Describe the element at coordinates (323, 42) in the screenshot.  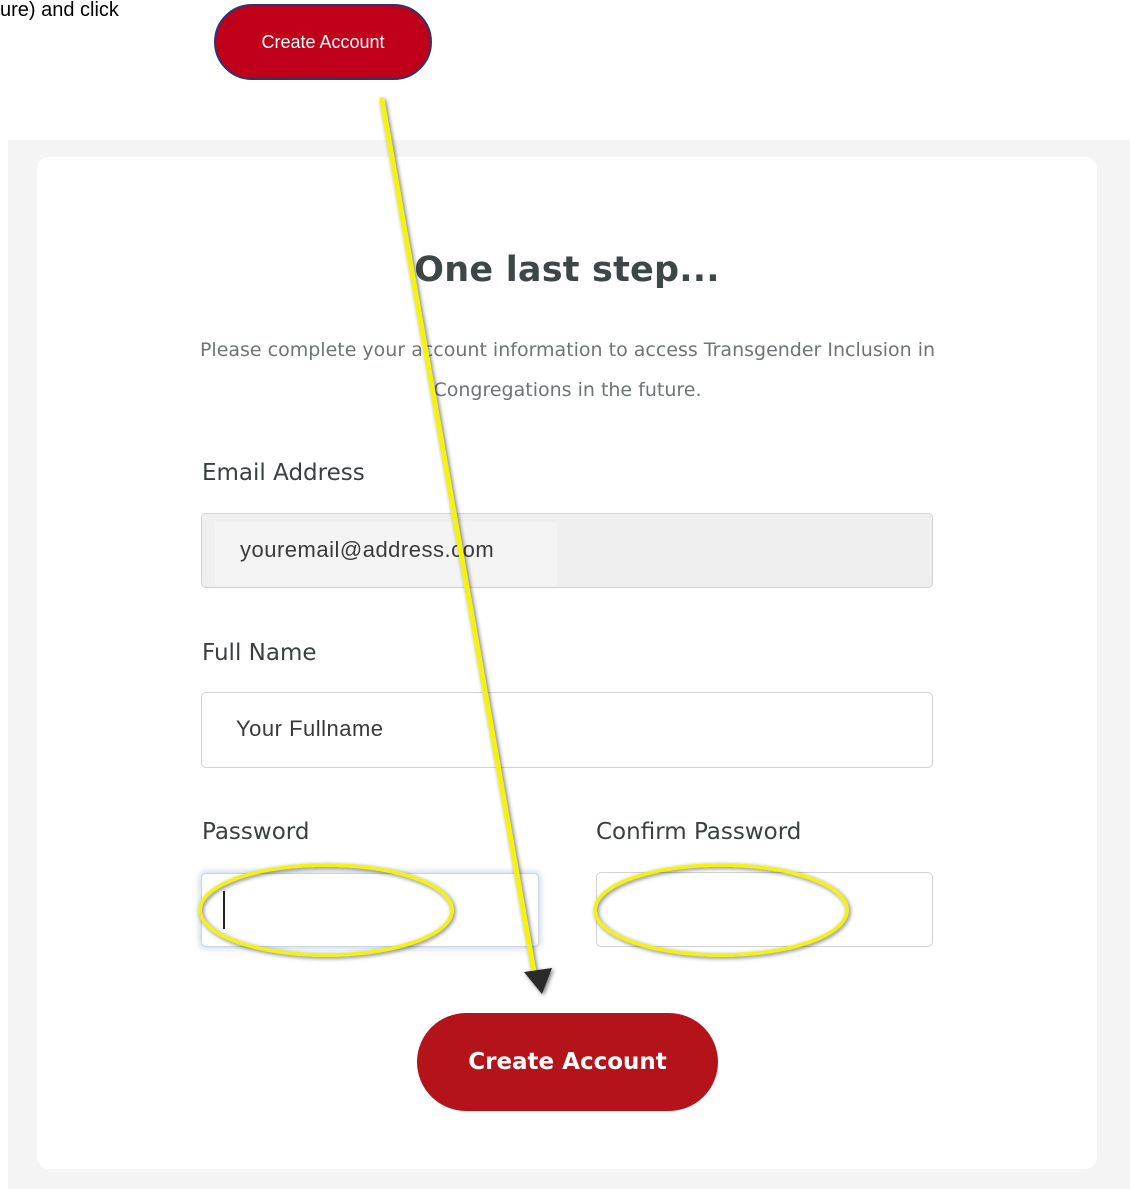
I see `create-account-callout: Create Account` at that location.